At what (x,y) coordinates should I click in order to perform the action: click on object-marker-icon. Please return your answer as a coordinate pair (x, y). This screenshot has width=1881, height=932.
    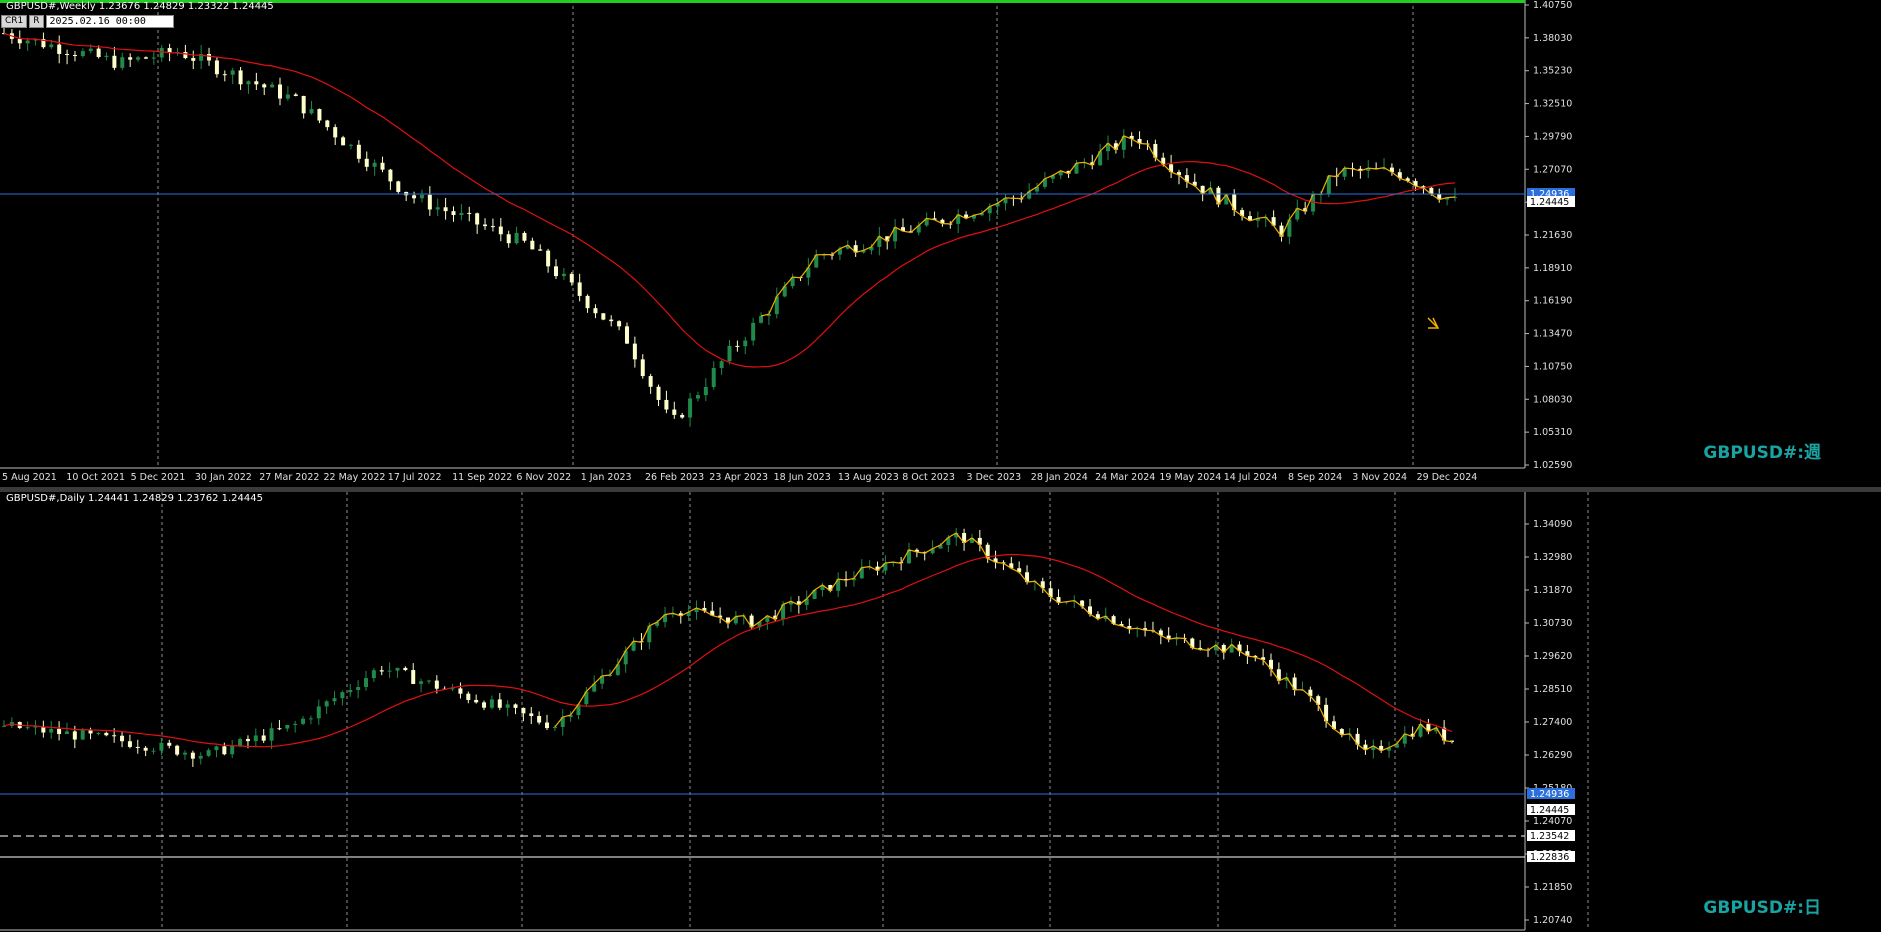
    Looking at the image, I should click on (1433, 323).